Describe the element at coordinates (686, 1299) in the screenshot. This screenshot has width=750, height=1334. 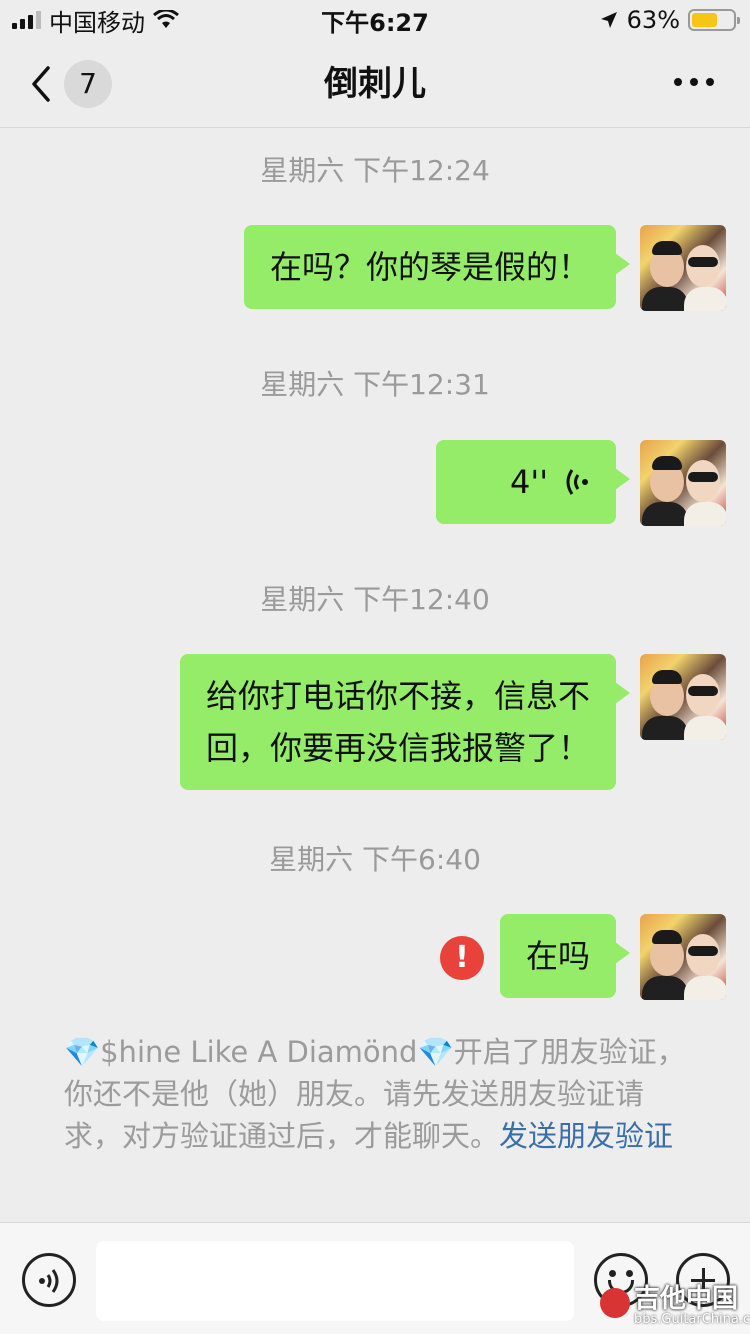
I see `watermark-title: 吉他中国` at that location.